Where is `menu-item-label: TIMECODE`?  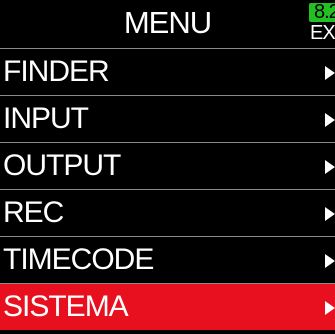 menu-item-label: TIMECODE is located at coordinates (78, 259).